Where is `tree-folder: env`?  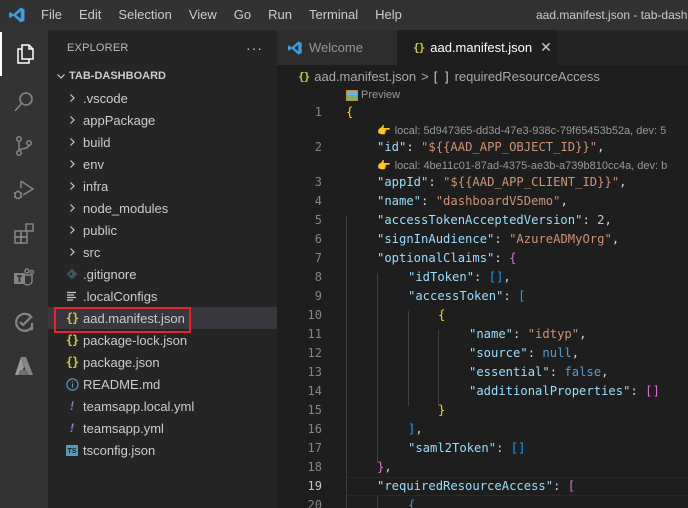
tree-folder: env is located at coordinates (162, 164).